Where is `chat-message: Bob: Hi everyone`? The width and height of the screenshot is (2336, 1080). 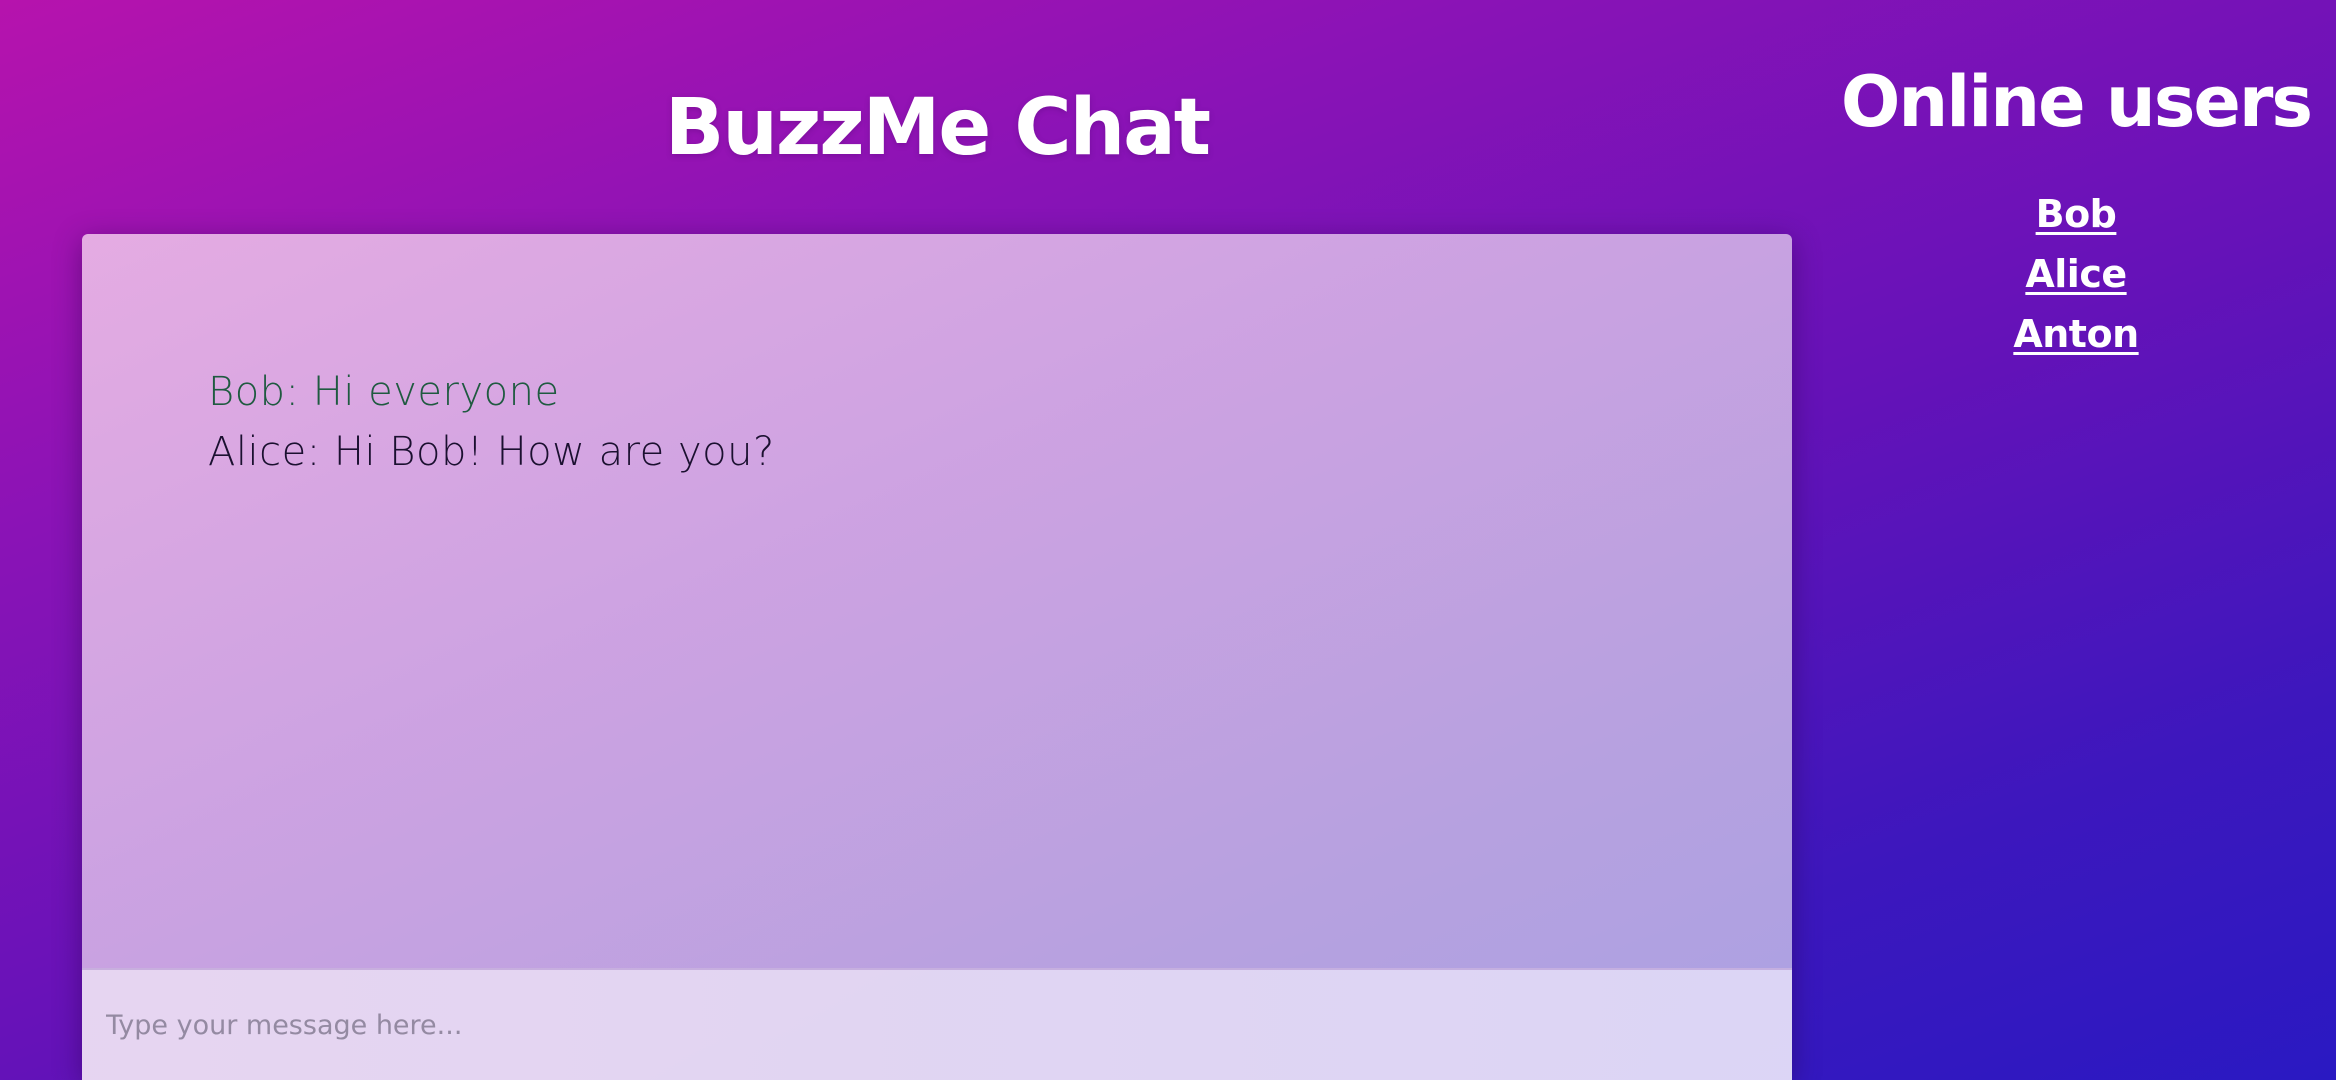
chat-message: Bob: Hi everyone is located at coordinates (384, 392).